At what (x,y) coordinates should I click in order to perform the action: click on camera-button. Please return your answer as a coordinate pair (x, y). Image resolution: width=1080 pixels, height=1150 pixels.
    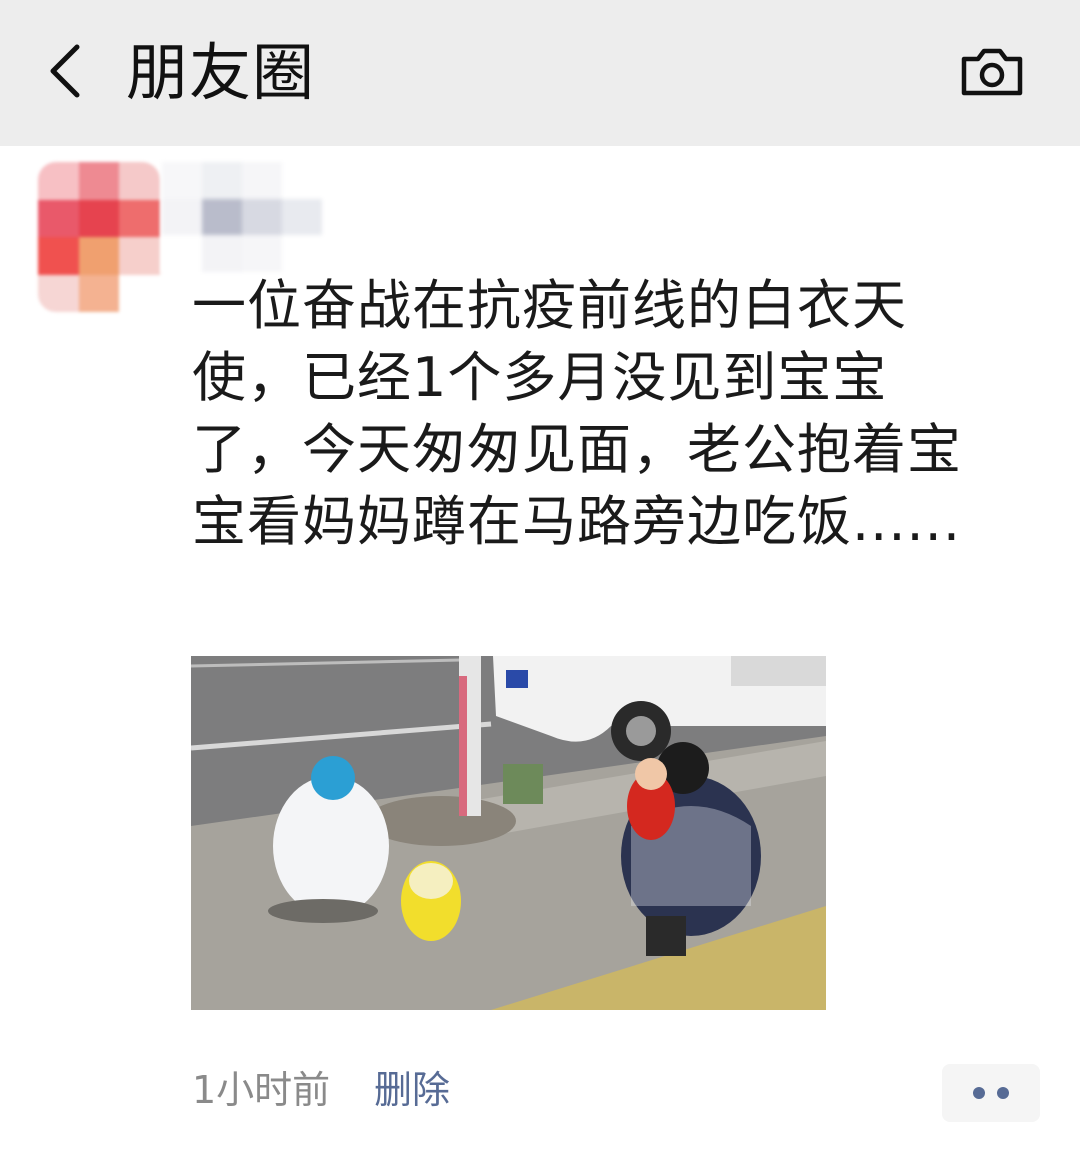
    Looking at the image, I should click on (992, 72).